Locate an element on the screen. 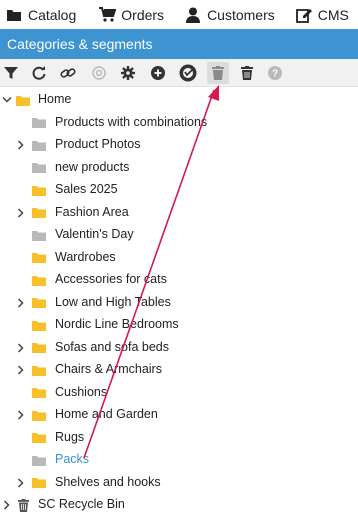  tree-item-label: Home is located at coordinates (55, 99).